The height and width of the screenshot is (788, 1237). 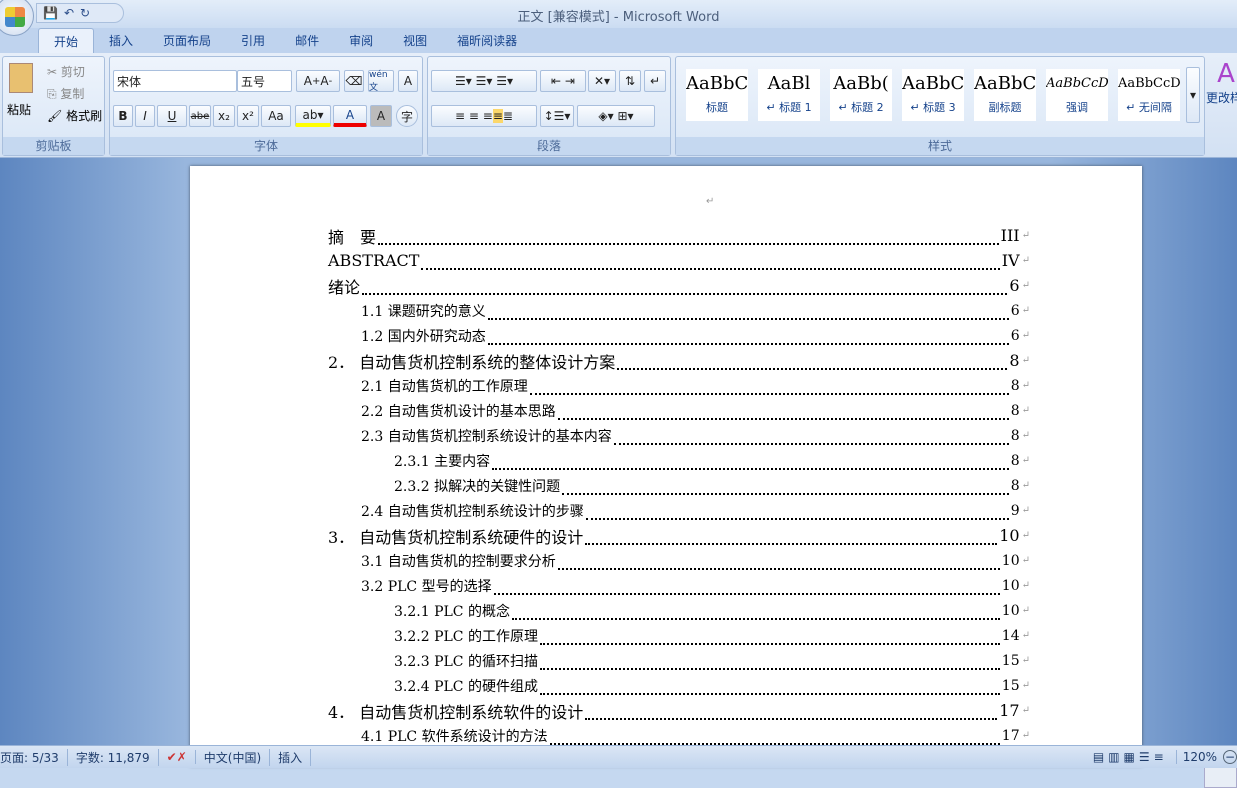 I want to click on style-item: AaBbC 标题, so click(x=717, y=95).